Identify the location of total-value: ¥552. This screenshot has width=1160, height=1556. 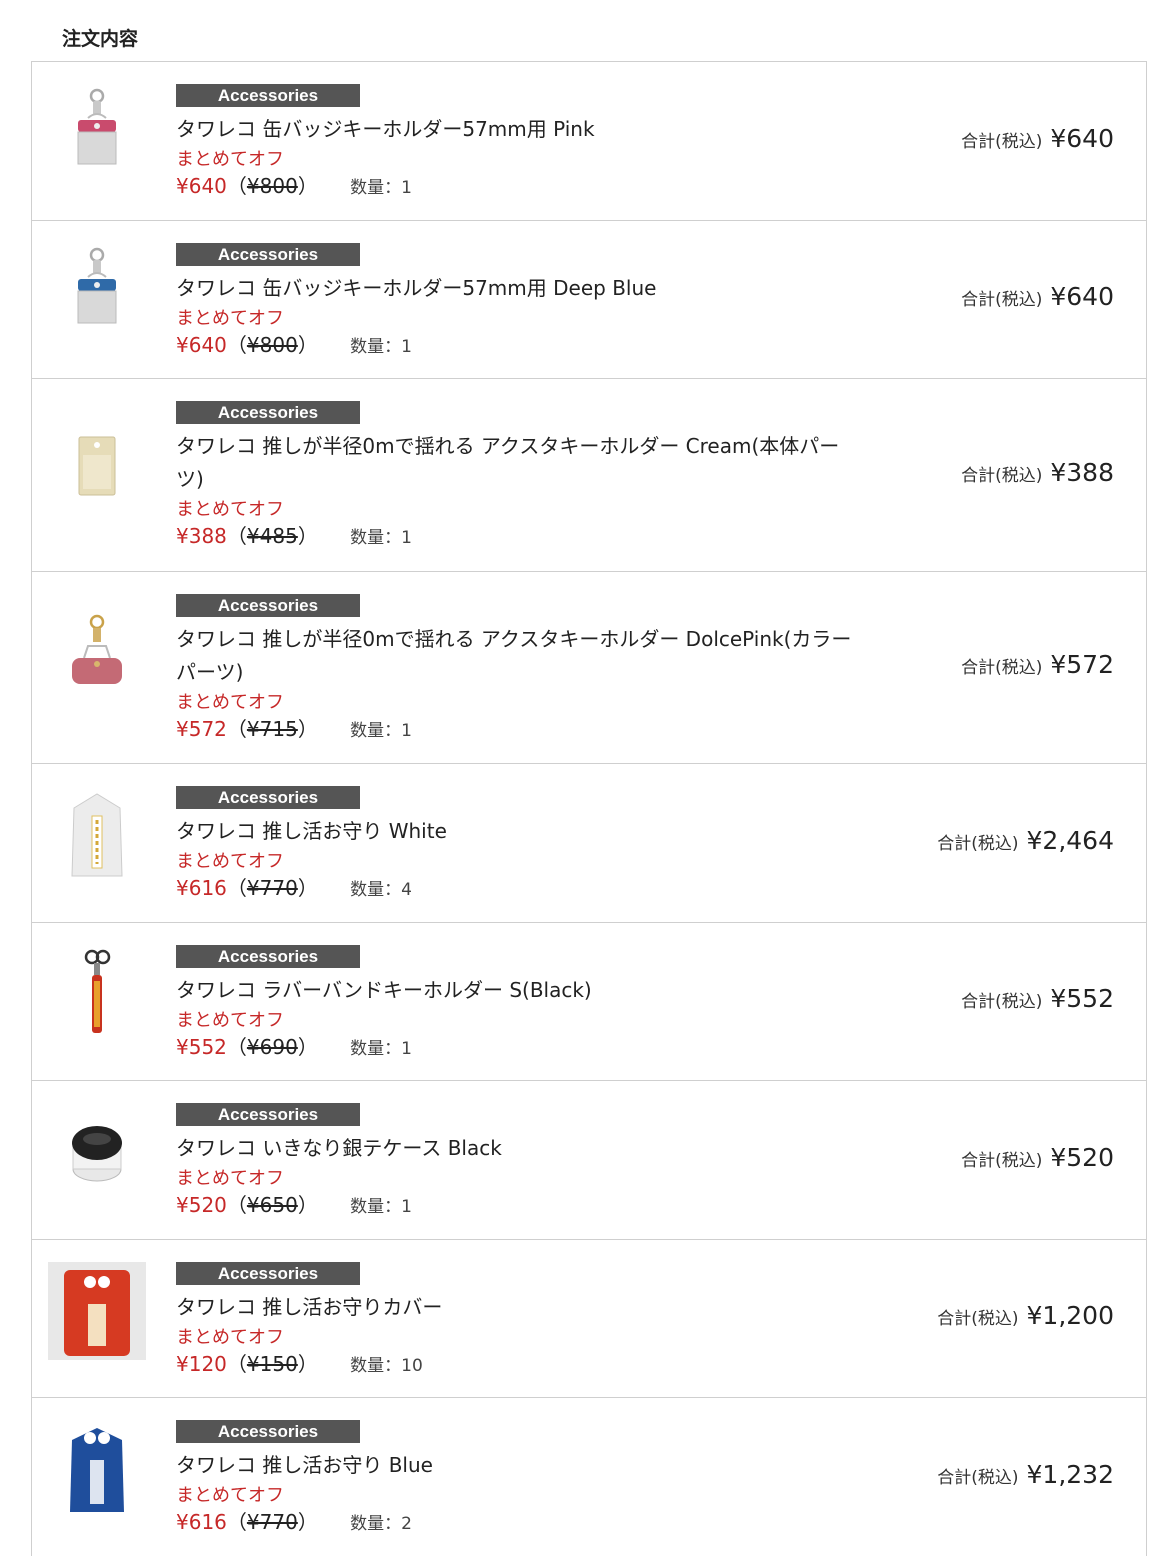
(1082, 998).